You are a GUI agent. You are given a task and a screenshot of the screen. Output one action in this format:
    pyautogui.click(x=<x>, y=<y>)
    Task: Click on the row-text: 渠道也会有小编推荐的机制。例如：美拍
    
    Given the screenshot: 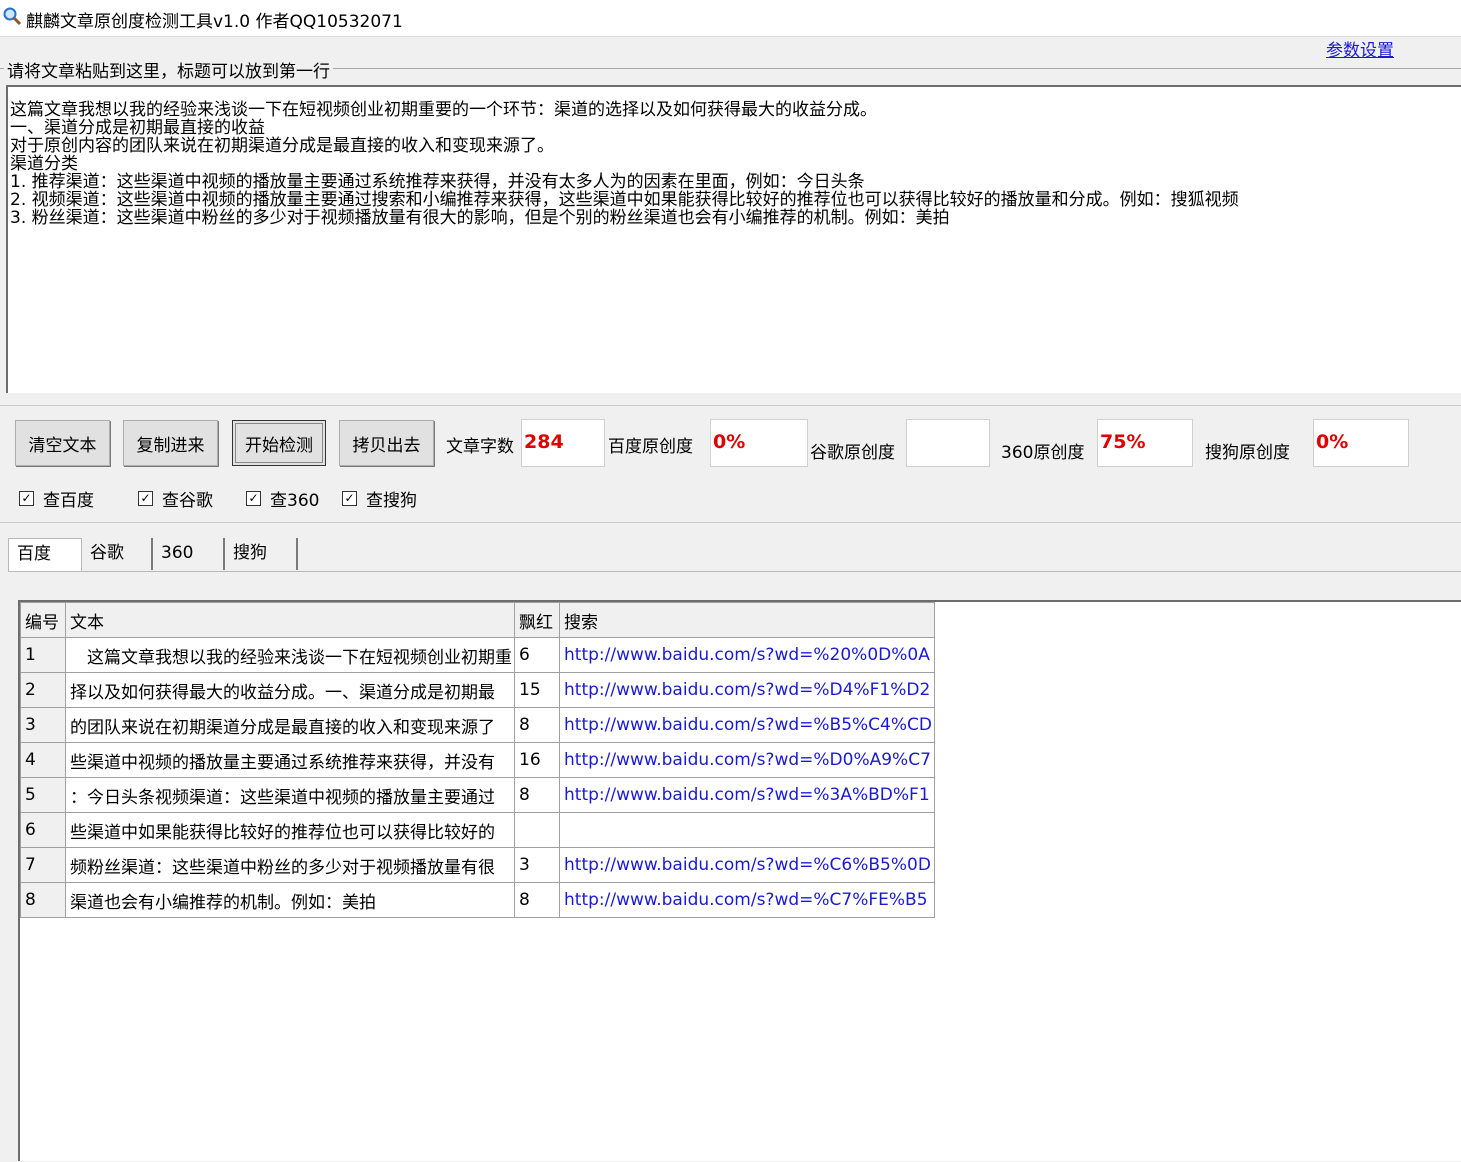 What is the action you would take?
    pyautogui.click(x=290, y=900)
    